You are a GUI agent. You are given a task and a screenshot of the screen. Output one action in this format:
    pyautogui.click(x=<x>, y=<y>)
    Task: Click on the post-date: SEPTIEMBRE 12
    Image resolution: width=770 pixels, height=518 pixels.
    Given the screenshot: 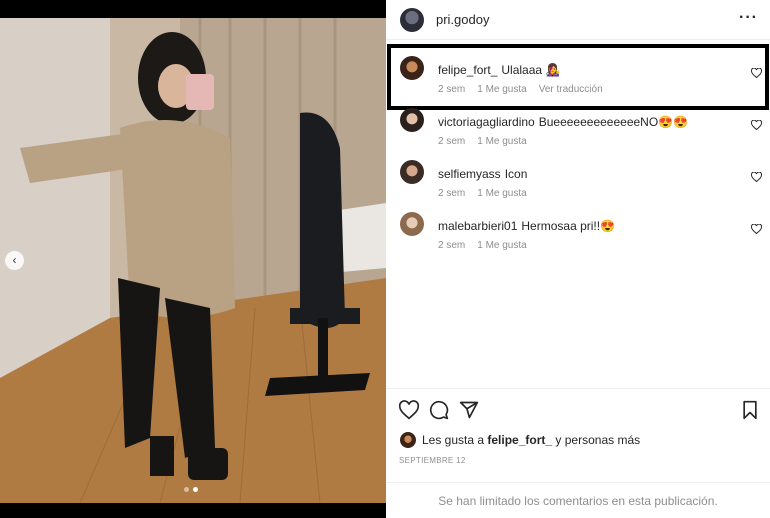 What is the action you would take?
    pyautogui.click(x=432, y=460)
    